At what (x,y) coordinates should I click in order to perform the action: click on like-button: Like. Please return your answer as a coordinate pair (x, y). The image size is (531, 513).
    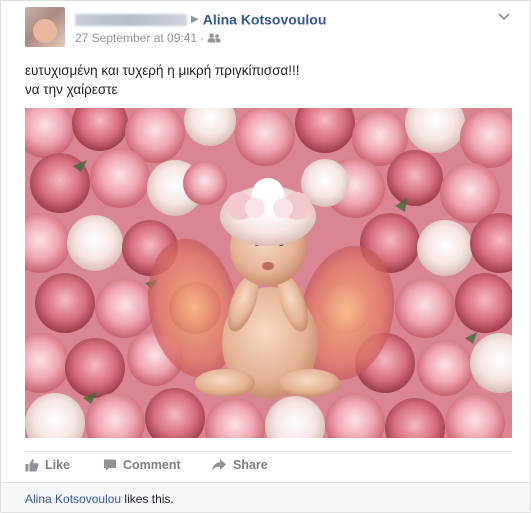
    Looking at the image, I should click on (47, 465).